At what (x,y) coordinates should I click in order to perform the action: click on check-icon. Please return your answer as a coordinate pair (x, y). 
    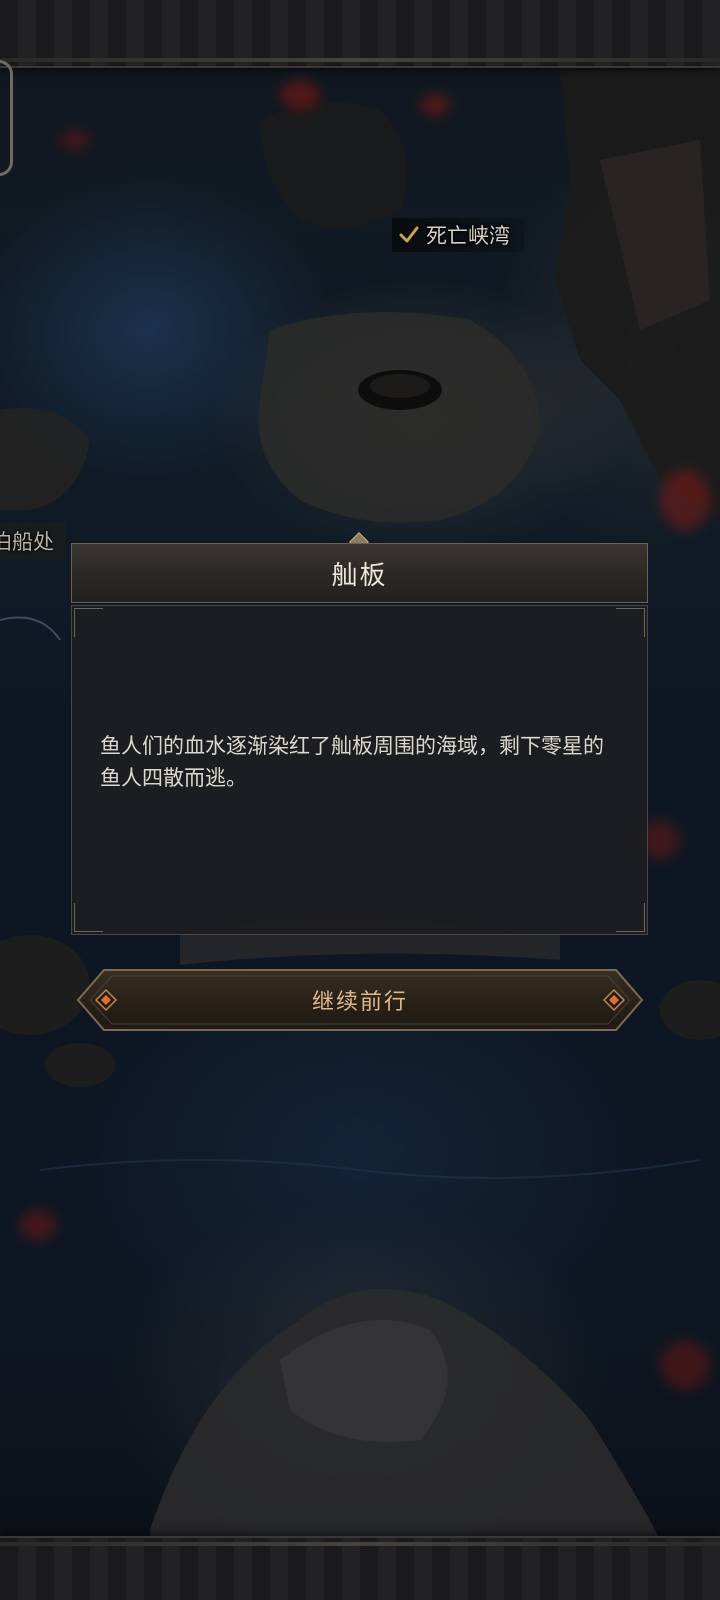
    Looking at the image, I should click on (409, 234).